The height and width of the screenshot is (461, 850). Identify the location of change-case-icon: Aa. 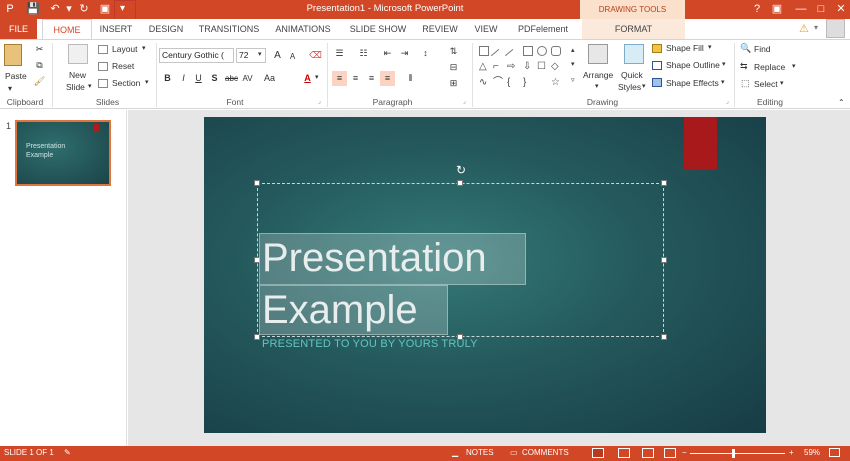
(269, 78).